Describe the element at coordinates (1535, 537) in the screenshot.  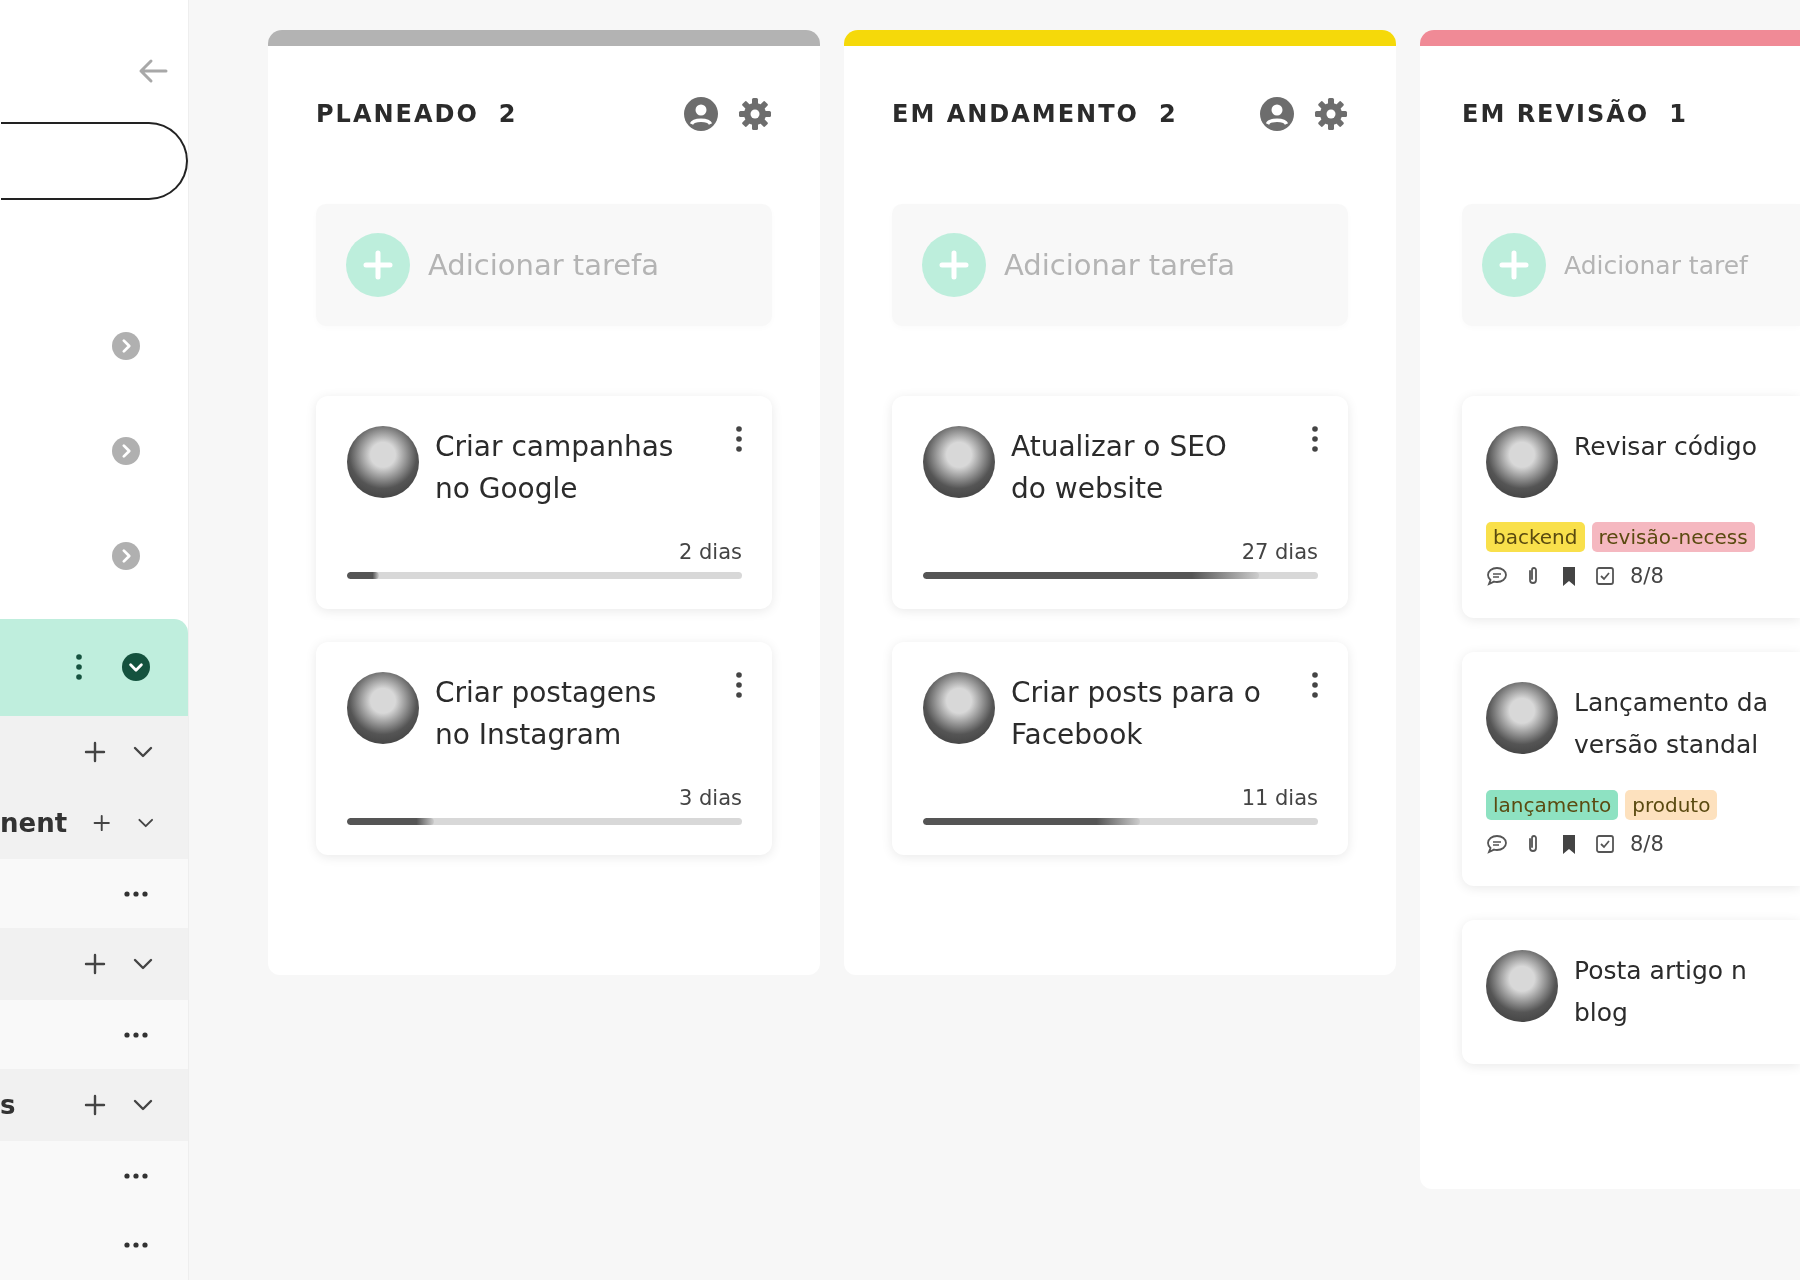
I see `tag: backend` at that location.